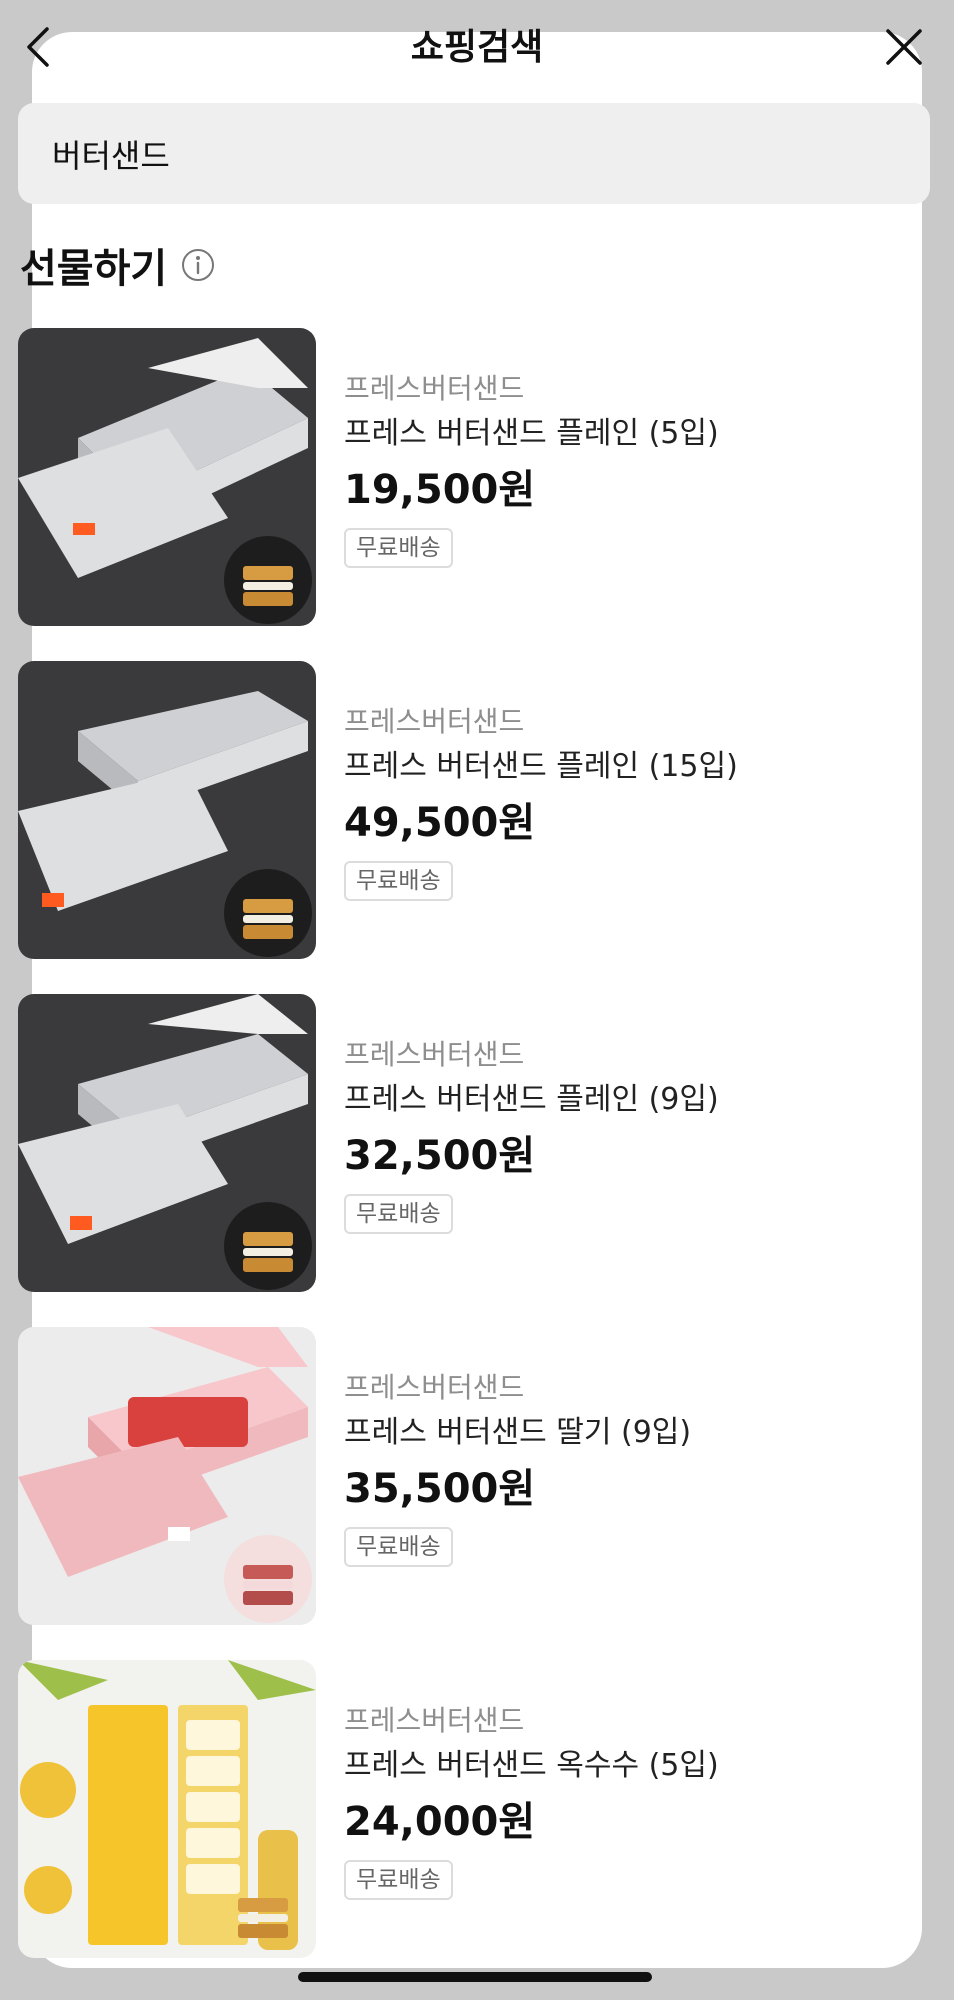 This screenshot has width=954, height=2000. Describe the element at coordinates (531, 434) in the screenshot. I see `product-name: 프레스 버터샌드 플레인 (5입)` at that location.